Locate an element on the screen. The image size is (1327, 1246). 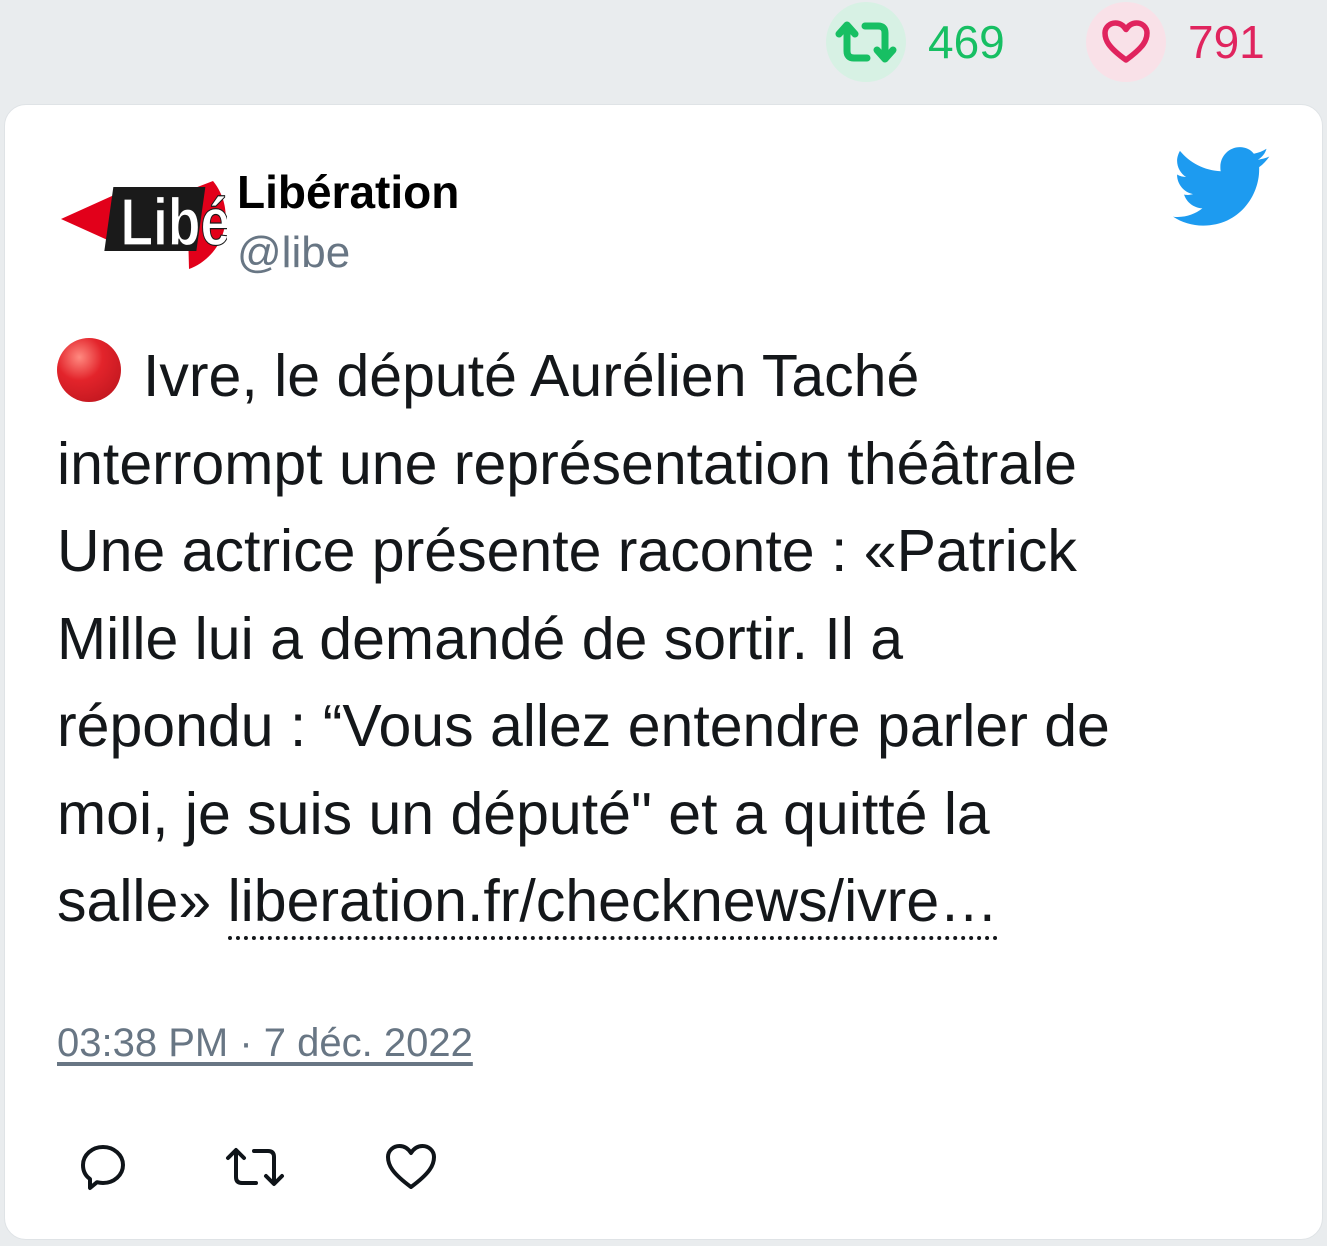
tweet-line: moi, je suis un député" et a quitté la is located at coordinates (523, 813).